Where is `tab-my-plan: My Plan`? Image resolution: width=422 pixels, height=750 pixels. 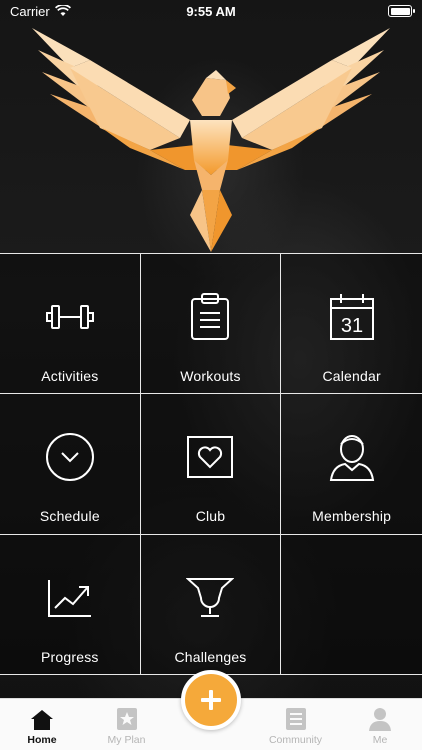 tab-my-plan: My Plan is located at coordinates (127, 724).